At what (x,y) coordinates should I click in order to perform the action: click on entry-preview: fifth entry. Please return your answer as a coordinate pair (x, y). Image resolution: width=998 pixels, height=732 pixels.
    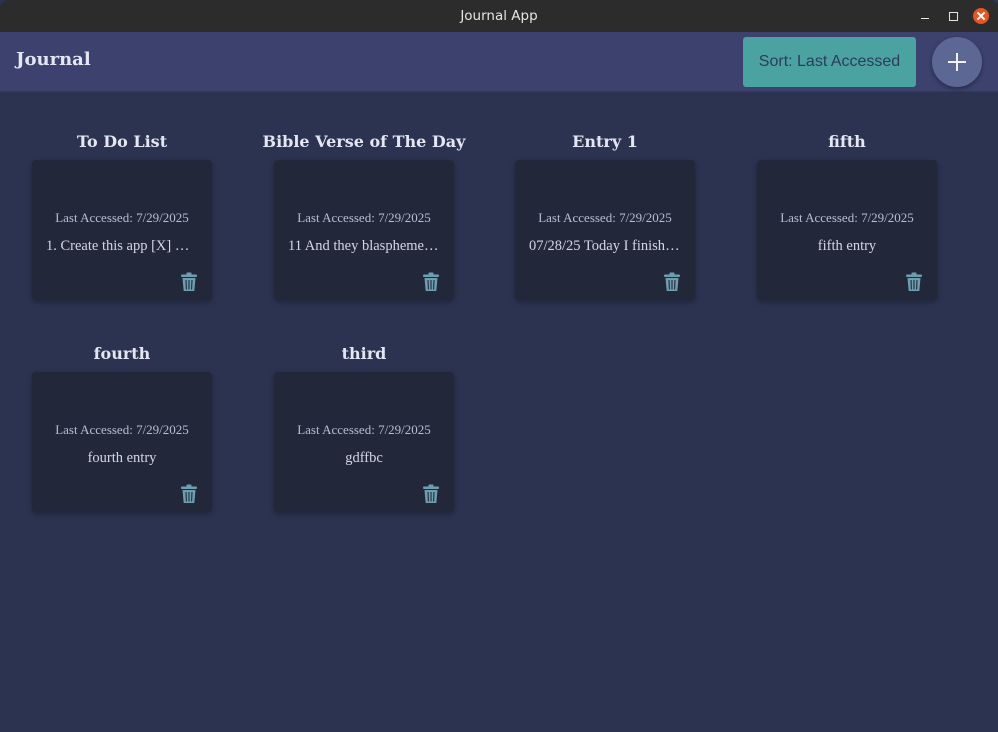
    Looking at the image, I should click on (847, 246).